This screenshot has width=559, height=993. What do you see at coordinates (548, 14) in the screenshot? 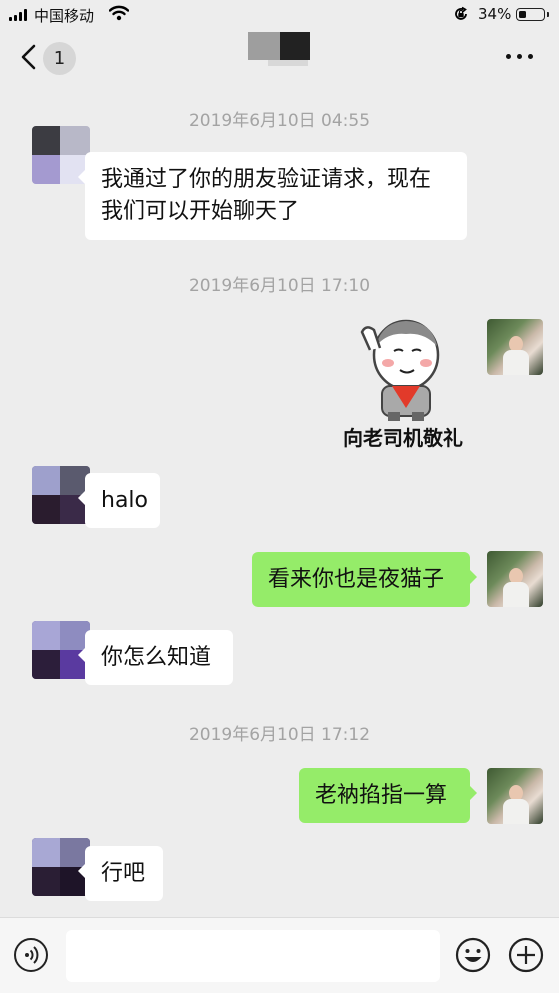
I see `battery-tip` at bounding box center [548, 14].